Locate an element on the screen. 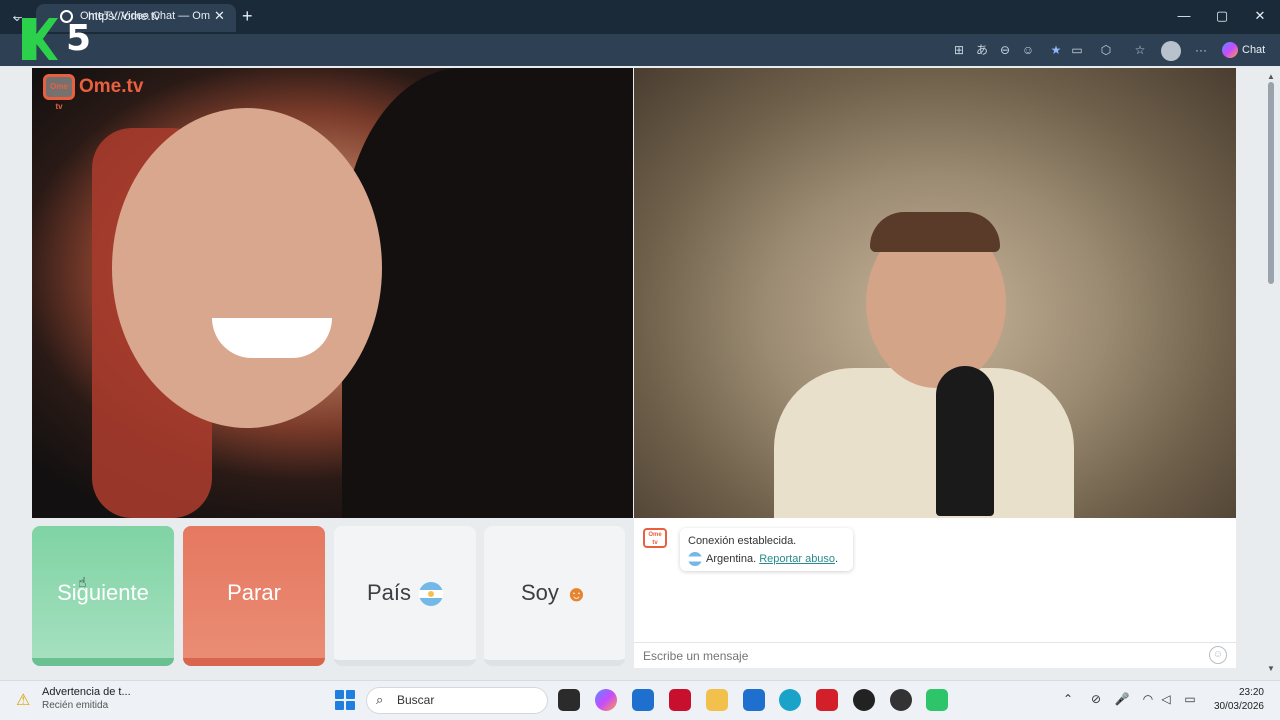 The width and height of the screenshot is (1280, 720). emoji-picker-icon: ☺ is located at coordinates (1218, 655).